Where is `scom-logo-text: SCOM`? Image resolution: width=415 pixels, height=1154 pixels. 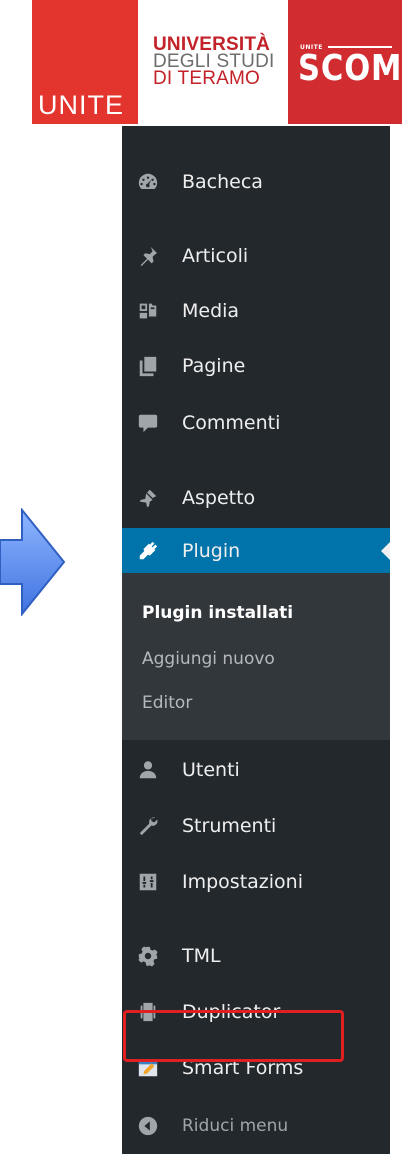 scom-logo-text: SCOM is located at coordinates (350, 68).